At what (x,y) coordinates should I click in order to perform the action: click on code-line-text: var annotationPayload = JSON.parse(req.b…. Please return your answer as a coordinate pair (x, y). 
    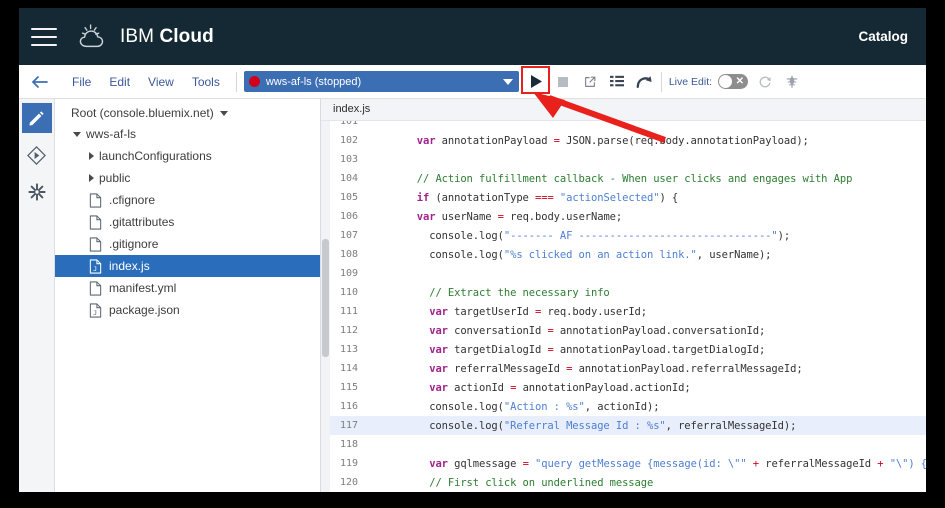
    Looking at the image, I should click on (612, 140).